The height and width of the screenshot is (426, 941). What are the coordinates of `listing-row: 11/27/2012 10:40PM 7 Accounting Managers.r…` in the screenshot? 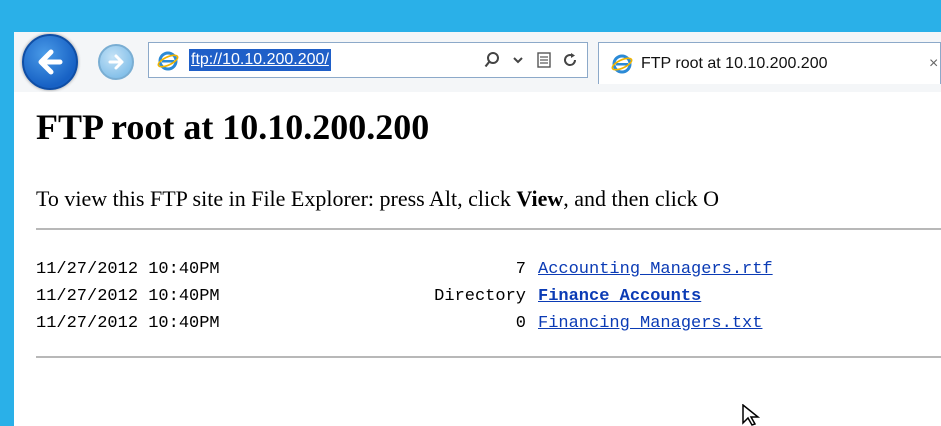 It's located at (404, 269).